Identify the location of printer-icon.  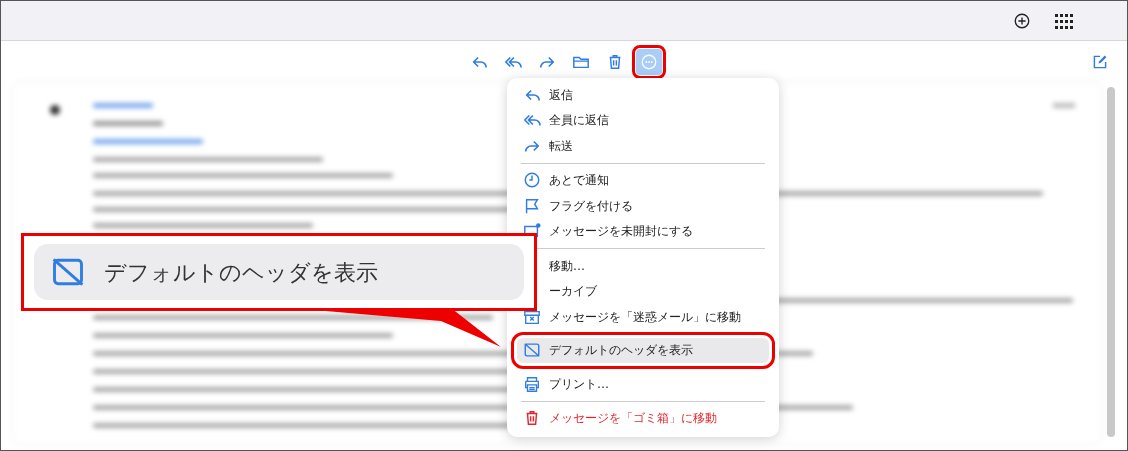
(532, 383).